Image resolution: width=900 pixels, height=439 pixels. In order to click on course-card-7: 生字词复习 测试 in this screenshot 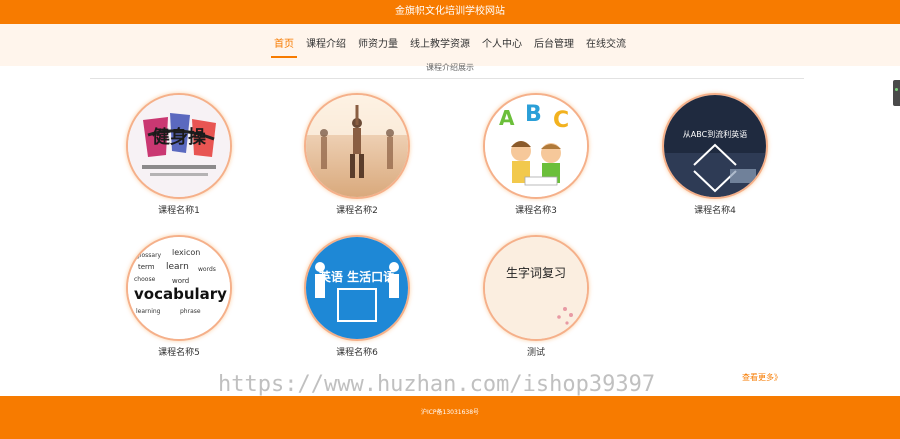, I will do `click(536, 297)`.